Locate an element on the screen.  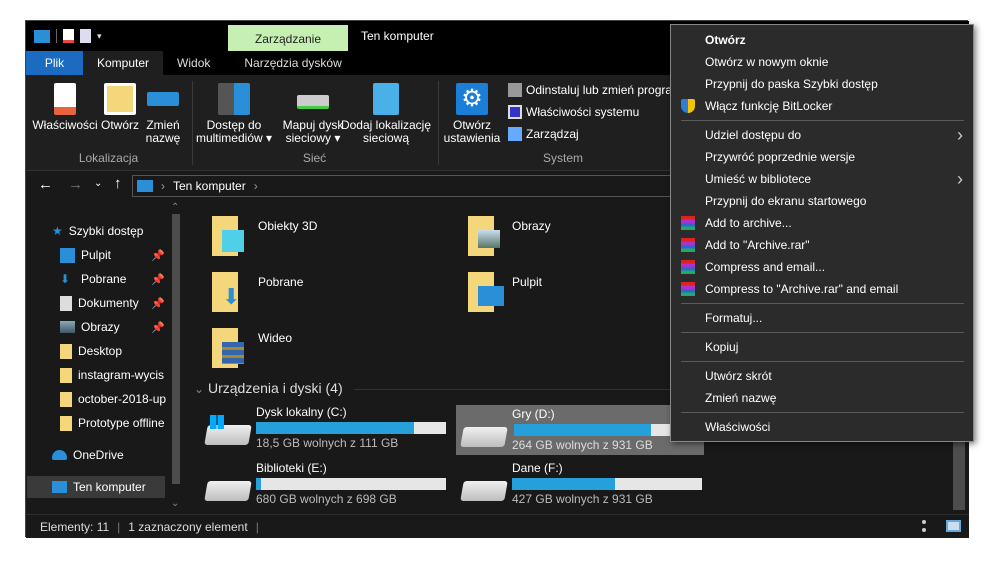
nav-item-ten-komputer: Ten komputer is located at coordinates (96, 487).